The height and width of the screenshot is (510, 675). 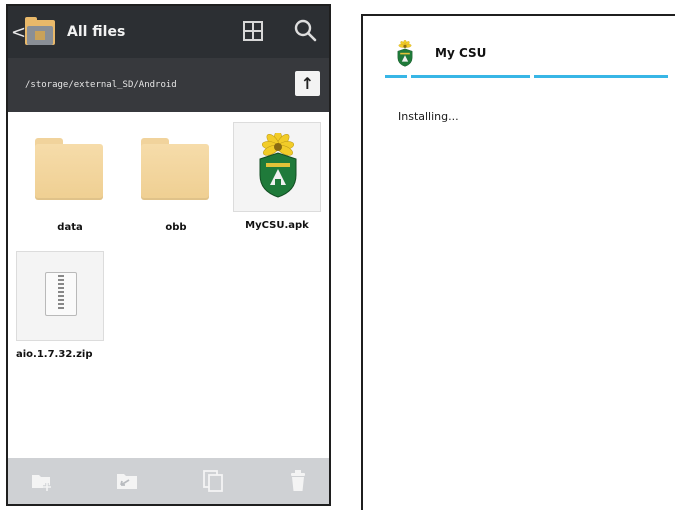 I want to click on delete-icon, so click(x=298, y=481).